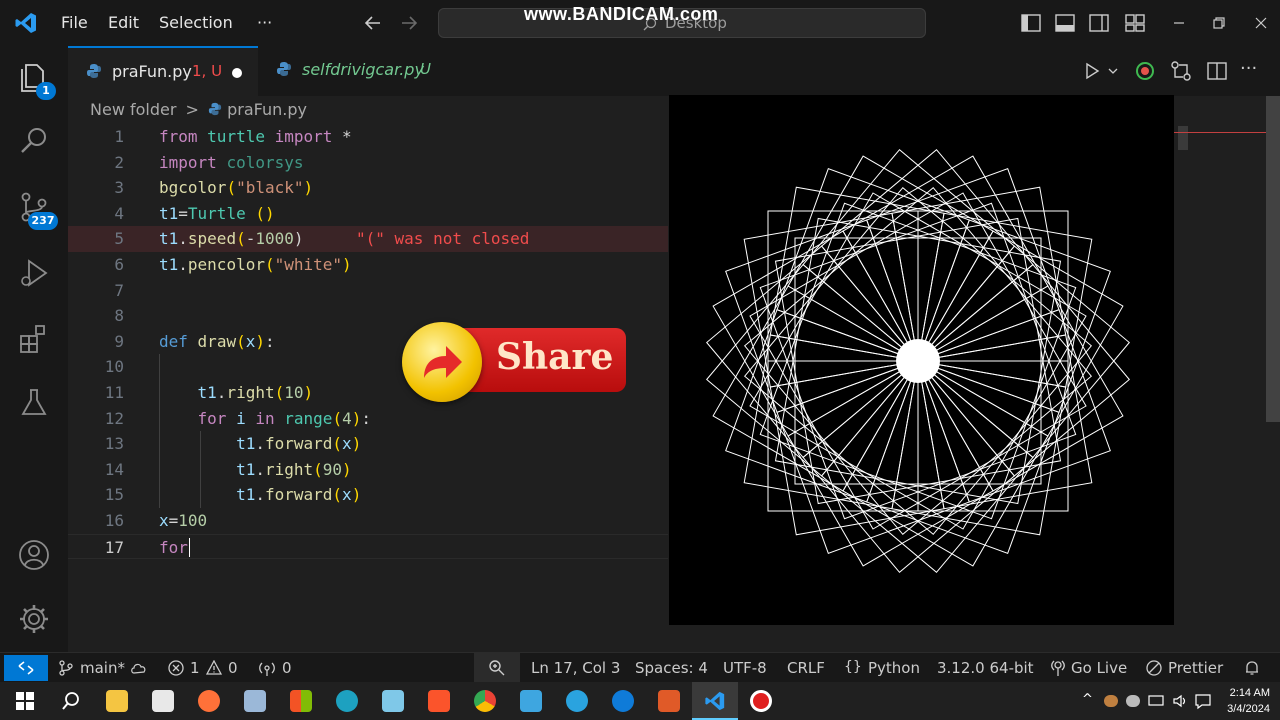 The image size is (1280, 720). I want to click on snipping-tool-icon, so click(669, 701).